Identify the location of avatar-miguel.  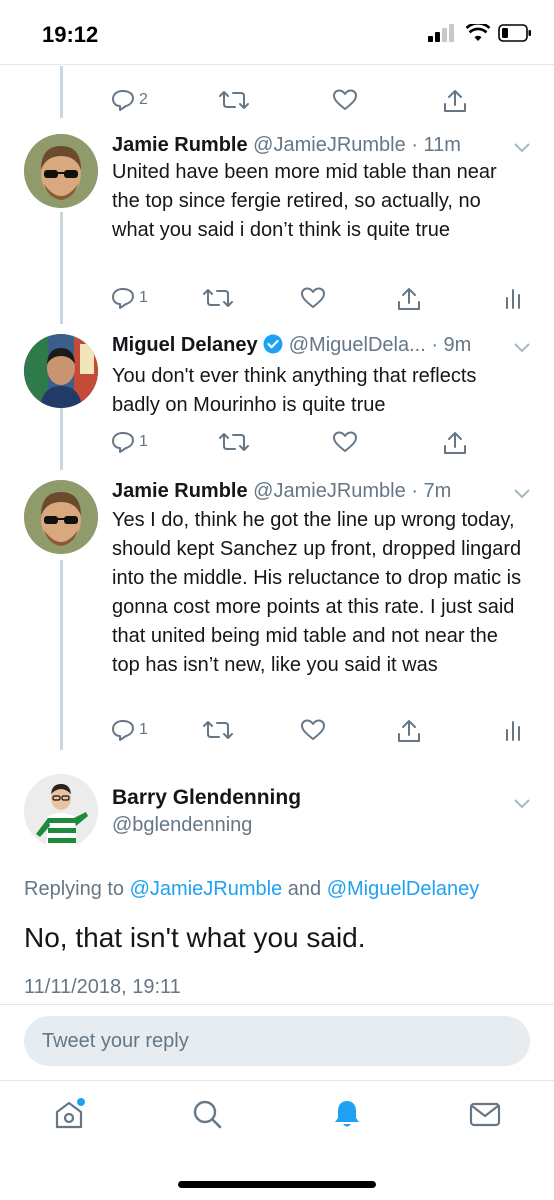
(61, 371).